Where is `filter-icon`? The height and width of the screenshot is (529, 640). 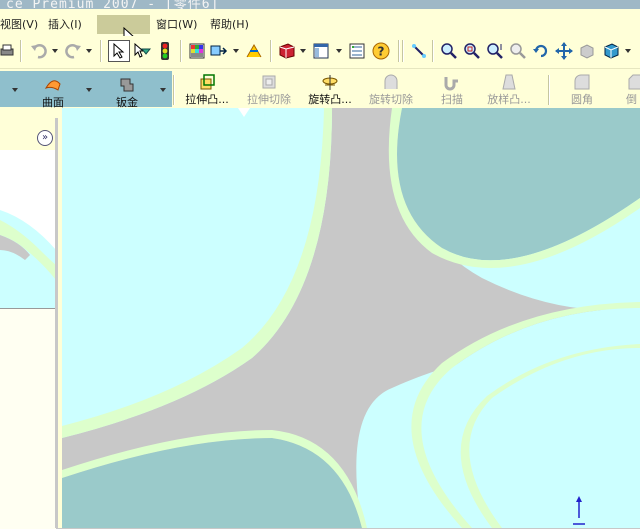 filter-icon is located at coordinates (142, 51).